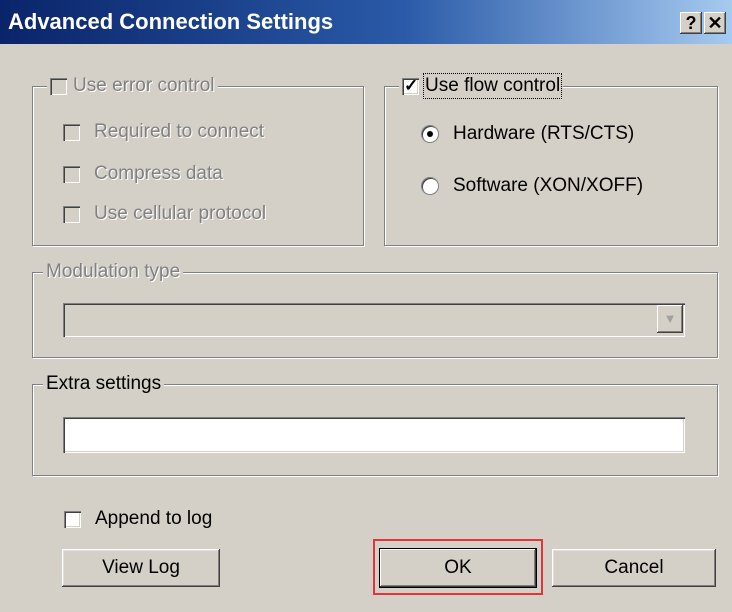  I want to click on help-icon: ?, so click(691, 23).